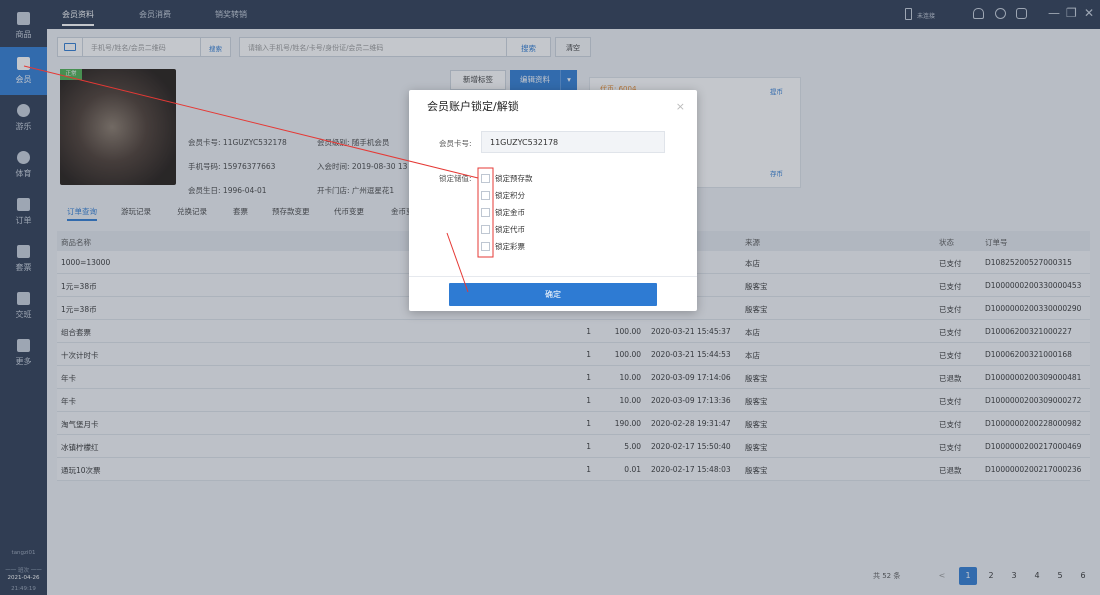  What do you see at coordinates (510, 246) in the screenshot?
I see `checkbox-label: 锁定彩票` at bounding box center [510, 246].